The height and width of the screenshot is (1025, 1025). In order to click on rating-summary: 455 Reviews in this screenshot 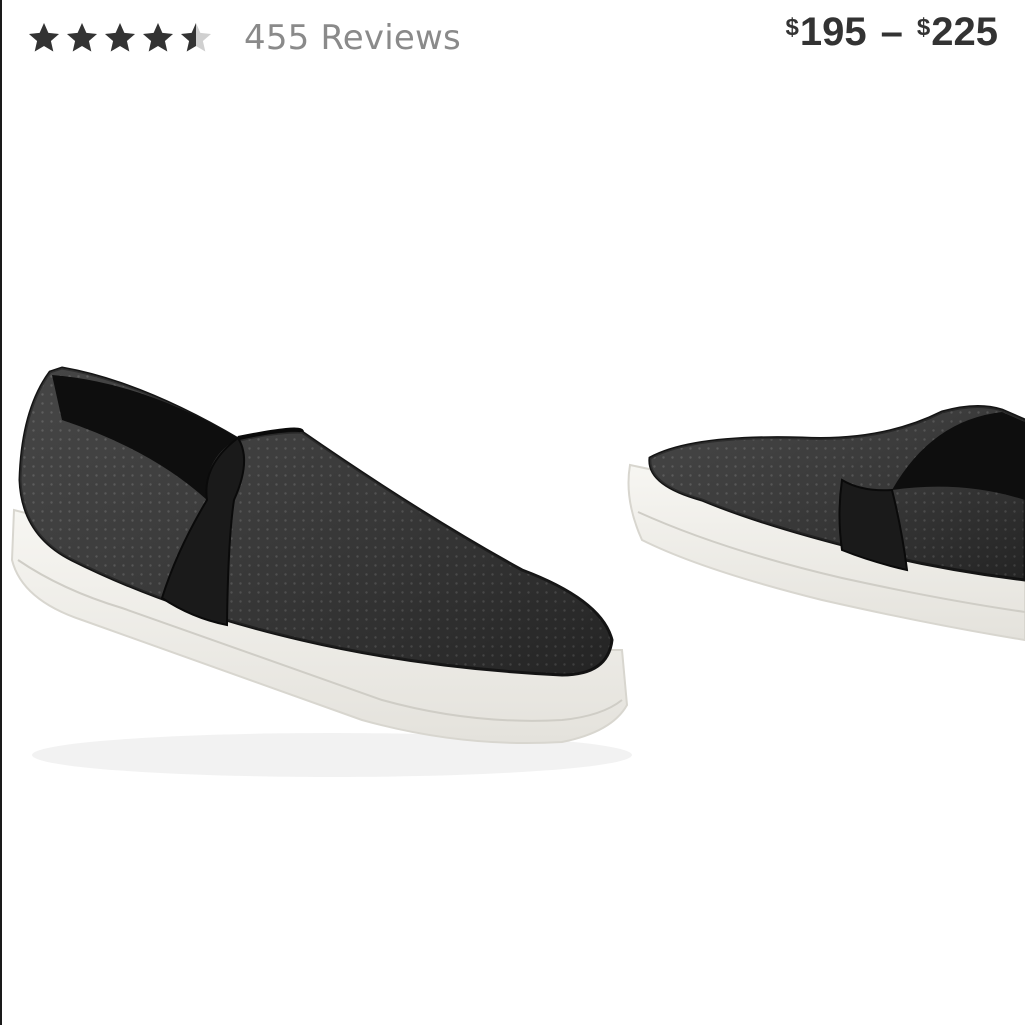, I will do `click(243, 38)`.